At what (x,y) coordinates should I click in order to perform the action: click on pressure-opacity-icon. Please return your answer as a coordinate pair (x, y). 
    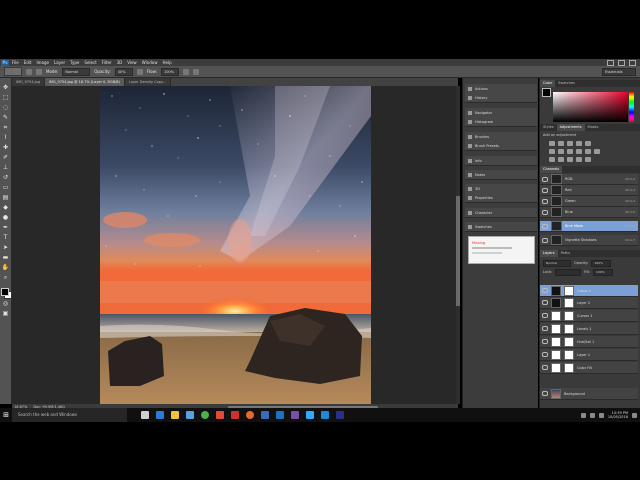
    Looking at the image, I should click on (139, 71).